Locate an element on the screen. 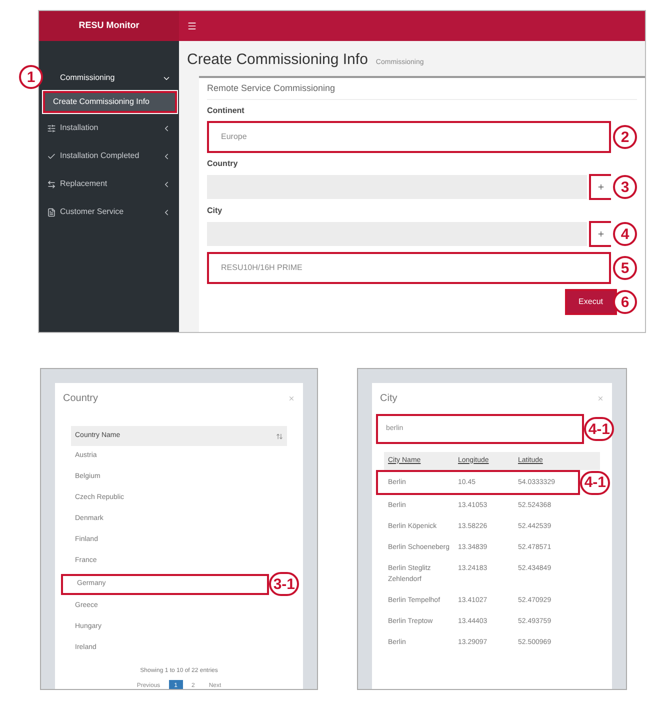 The width and height of the screenshot is (657, 711). dialog-title: Country is located at coordinates (80, 399).